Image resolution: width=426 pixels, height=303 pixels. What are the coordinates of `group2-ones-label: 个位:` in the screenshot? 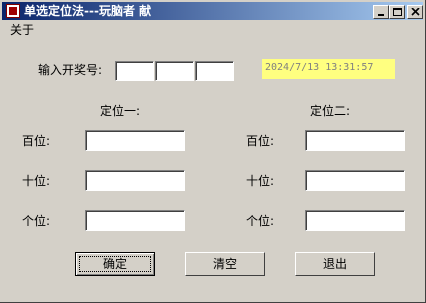 It's located at (260, 221).